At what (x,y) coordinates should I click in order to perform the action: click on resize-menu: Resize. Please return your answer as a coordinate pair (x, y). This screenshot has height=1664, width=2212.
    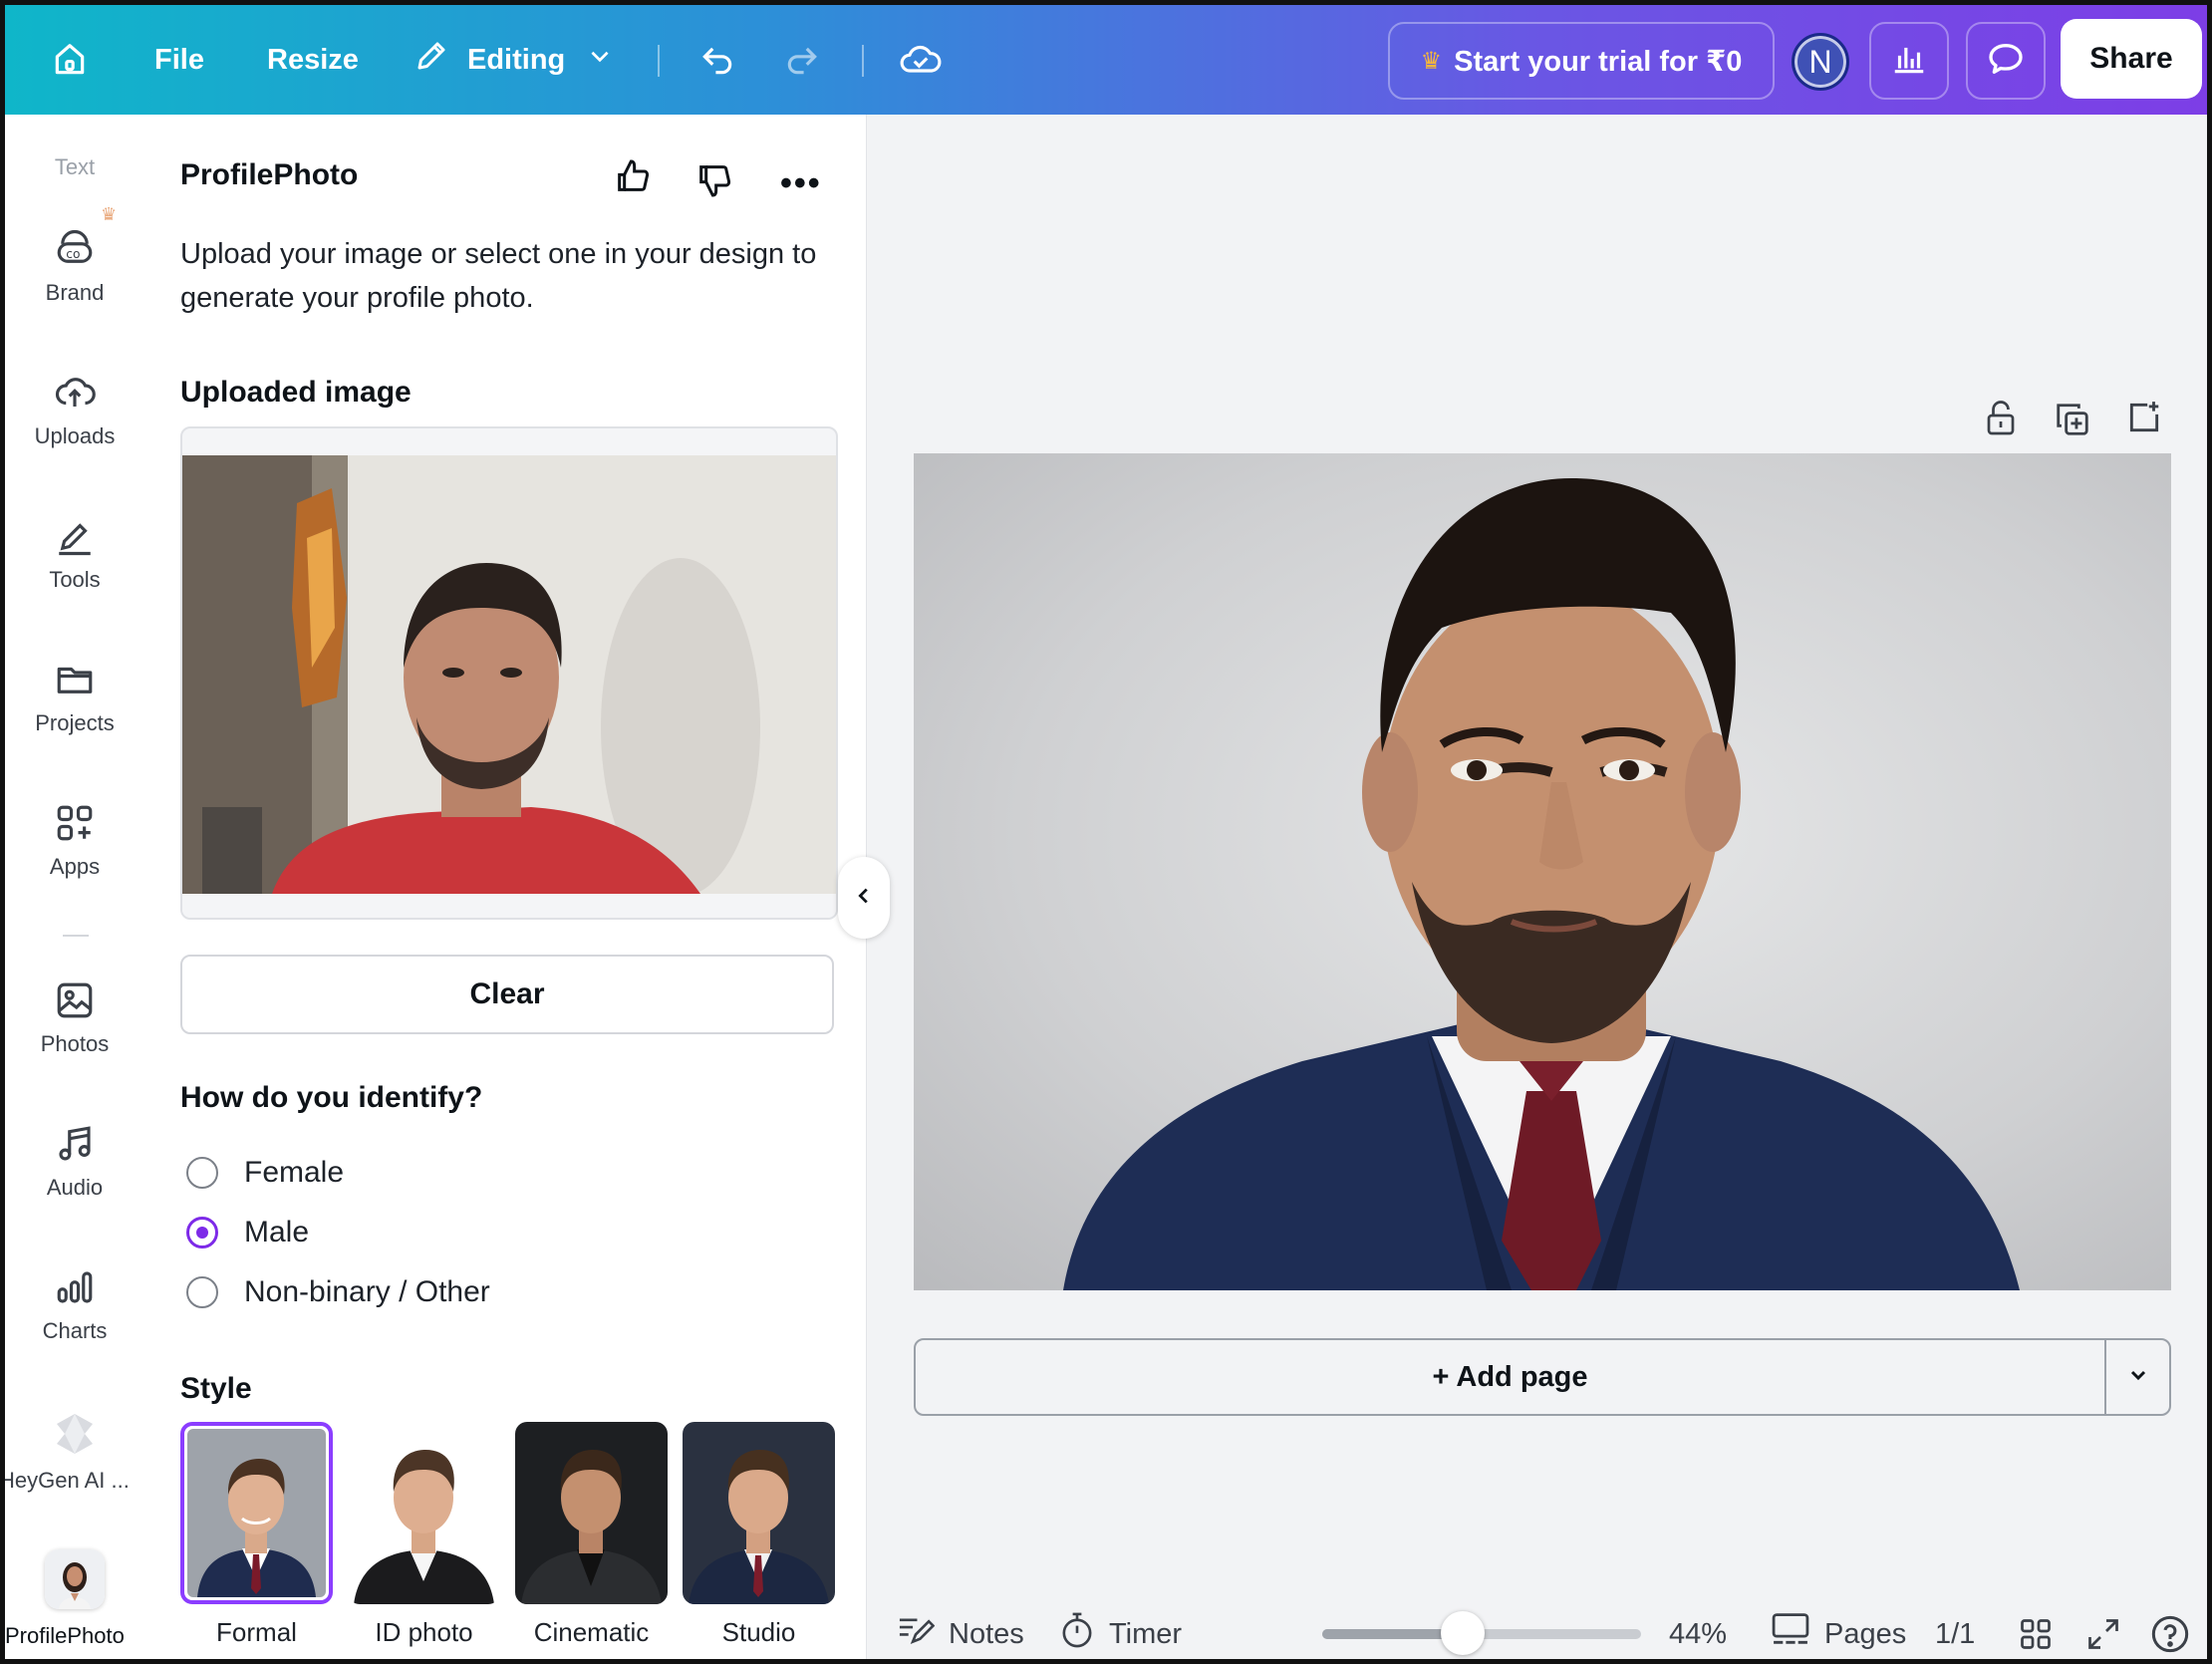
    Looking at the image, I should click on (313, 60).